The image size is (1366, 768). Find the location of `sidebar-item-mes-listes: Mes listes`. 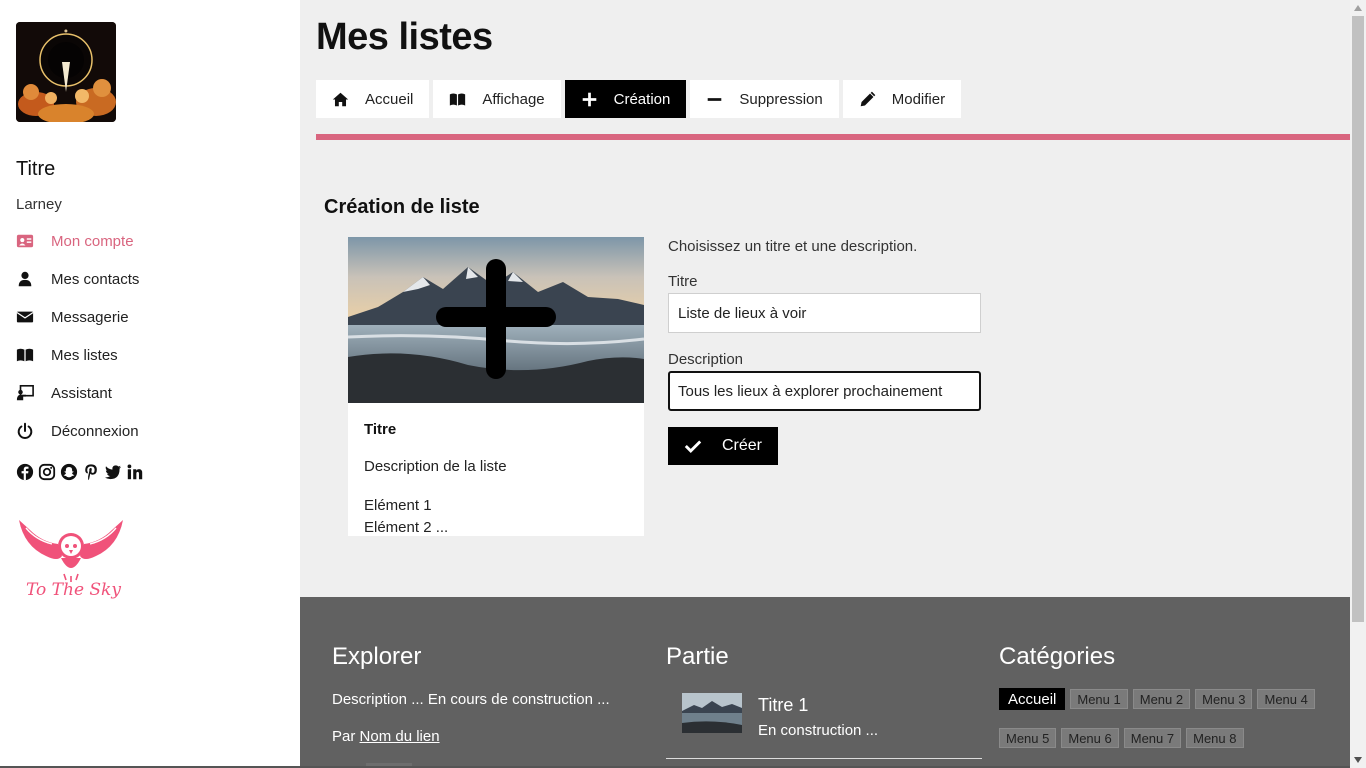

sidebar-item-mes-listes: Mes listes is located at coordinates (77, 355).